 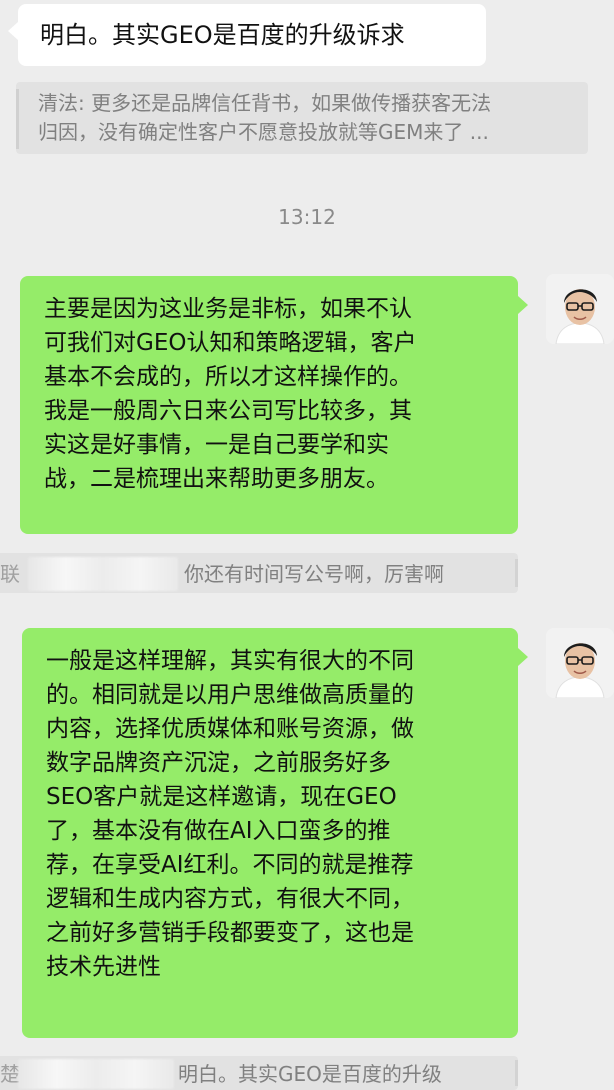 What do you see at coordinates (218, 831) in the screenshot?
I see `message-line: 了，基本没有做在AI入口蛮多的推` at bounding box center [218, 831].